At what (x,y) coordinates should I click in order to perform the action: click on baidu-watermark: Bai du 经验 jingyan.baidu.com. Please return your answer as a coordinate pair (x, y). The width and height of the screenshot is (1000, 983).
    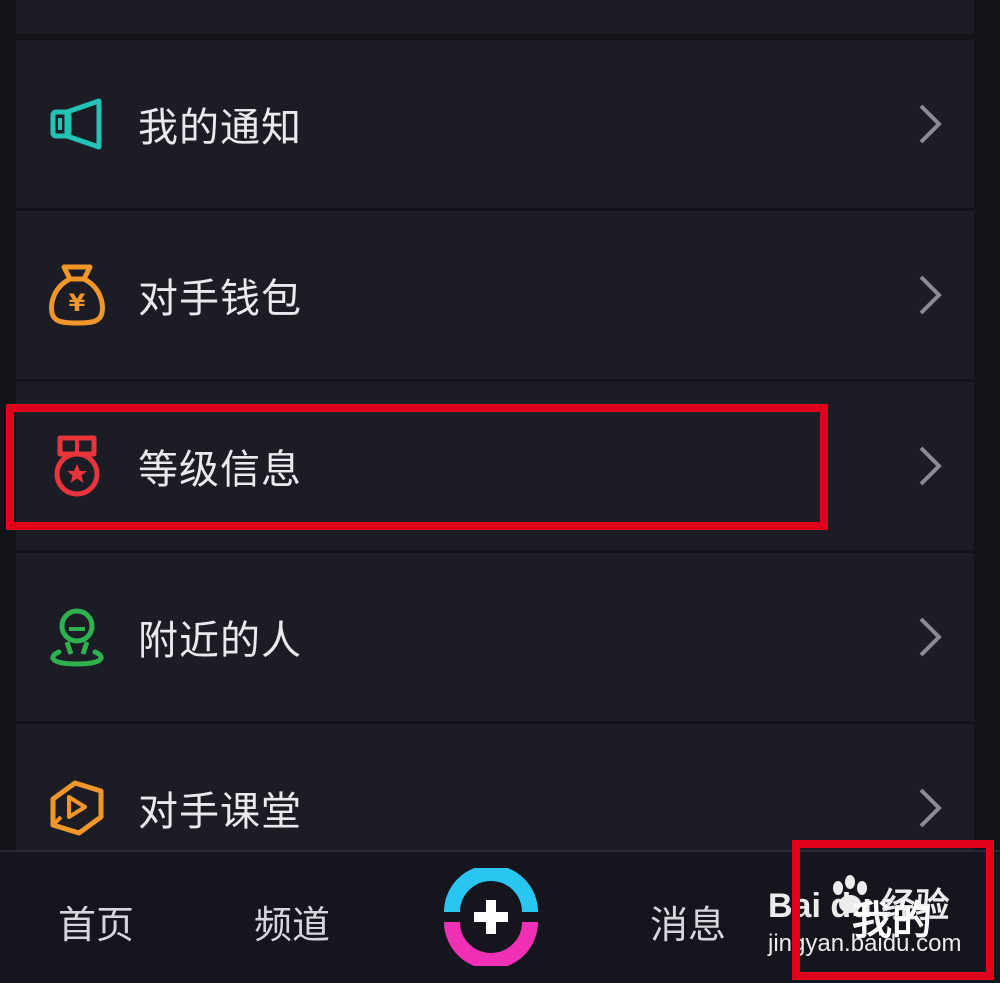
    Looking at the image, I should click on (865, 919).